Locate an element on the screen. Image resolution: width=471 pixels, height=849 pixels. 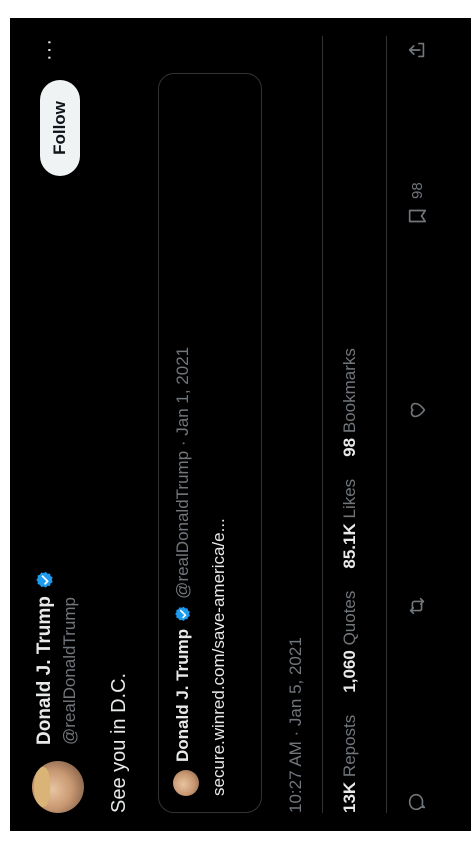
avatar-hair is located at coordinates (42, 787).